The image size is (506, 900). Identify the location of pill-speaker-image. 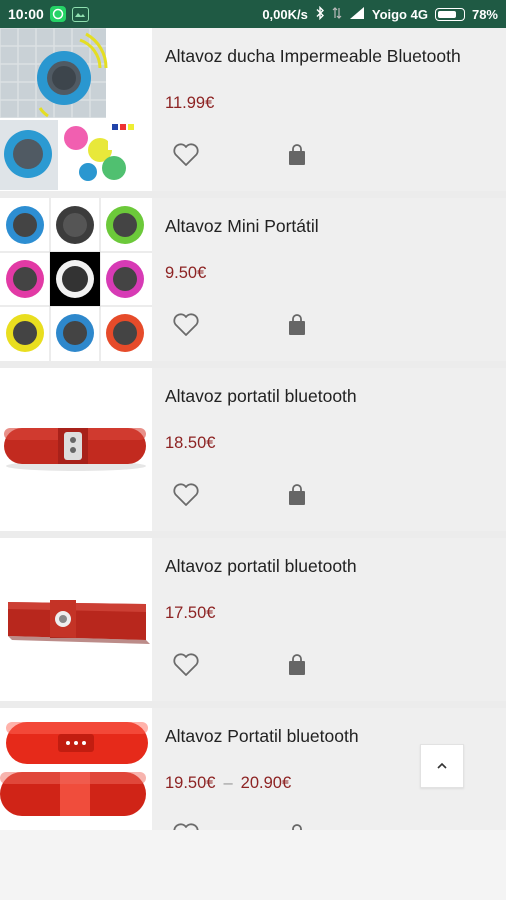
(76, 449).